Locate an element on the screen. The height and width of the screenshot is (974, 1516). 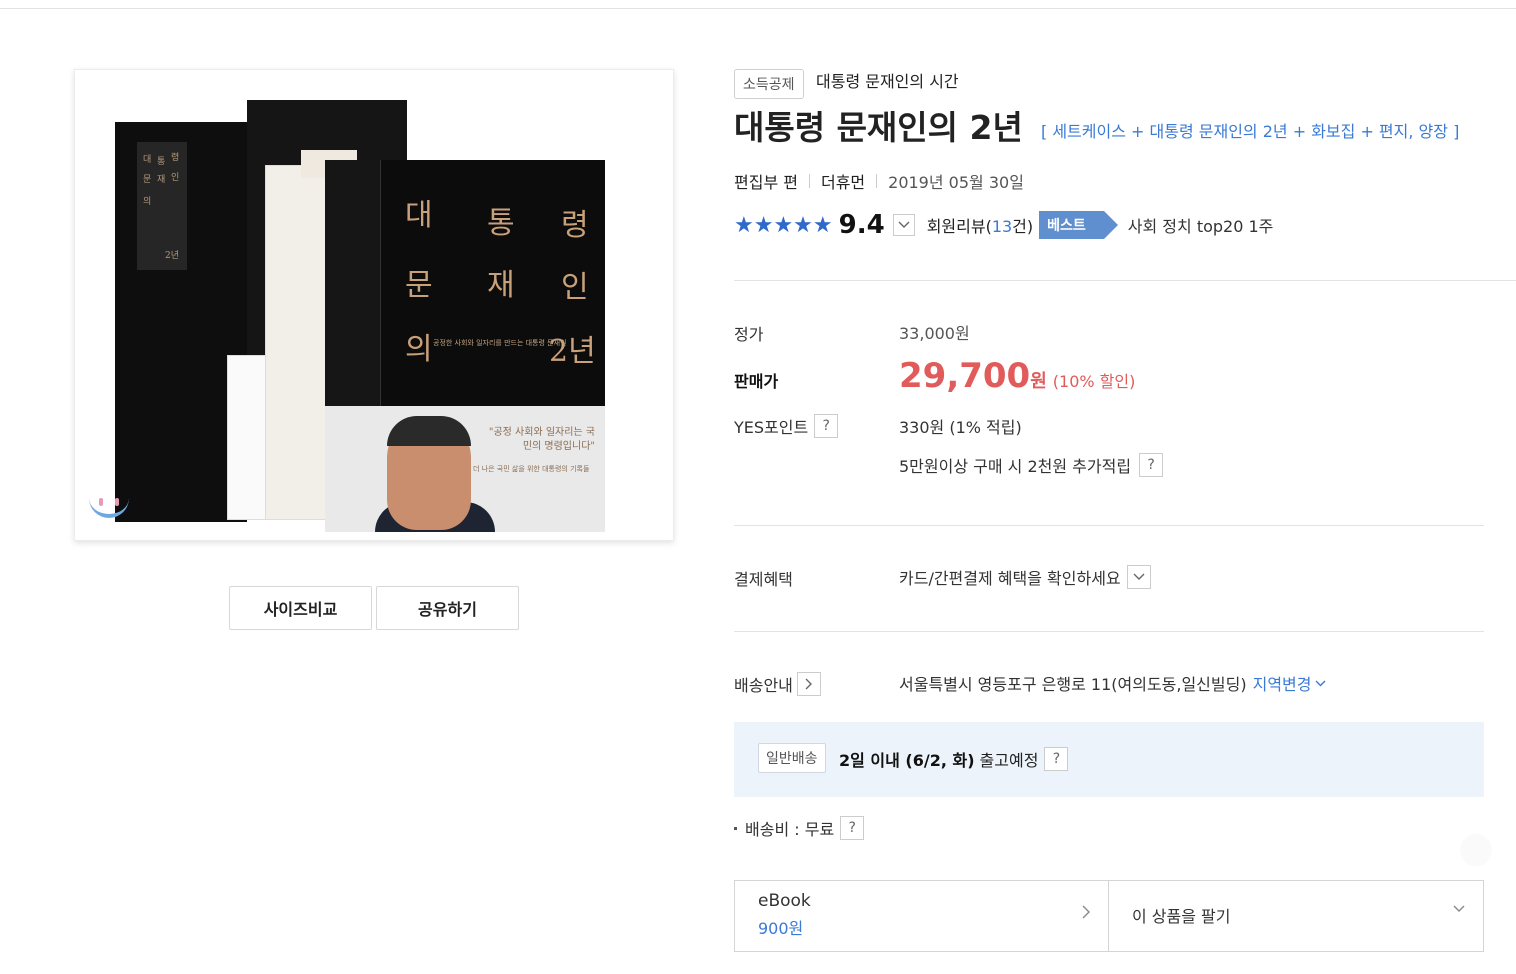
ship-type-badge: 일반배송 is located at coordinates (792, 758).